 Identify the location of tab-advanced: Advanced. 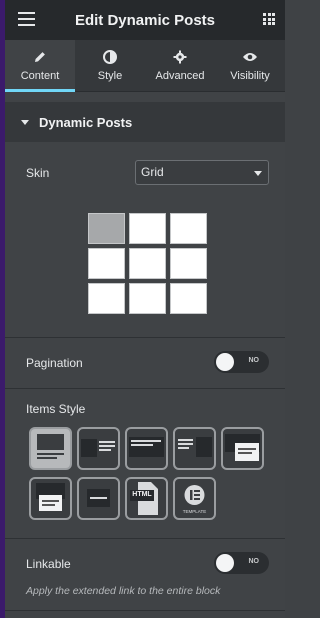
(180, 65).